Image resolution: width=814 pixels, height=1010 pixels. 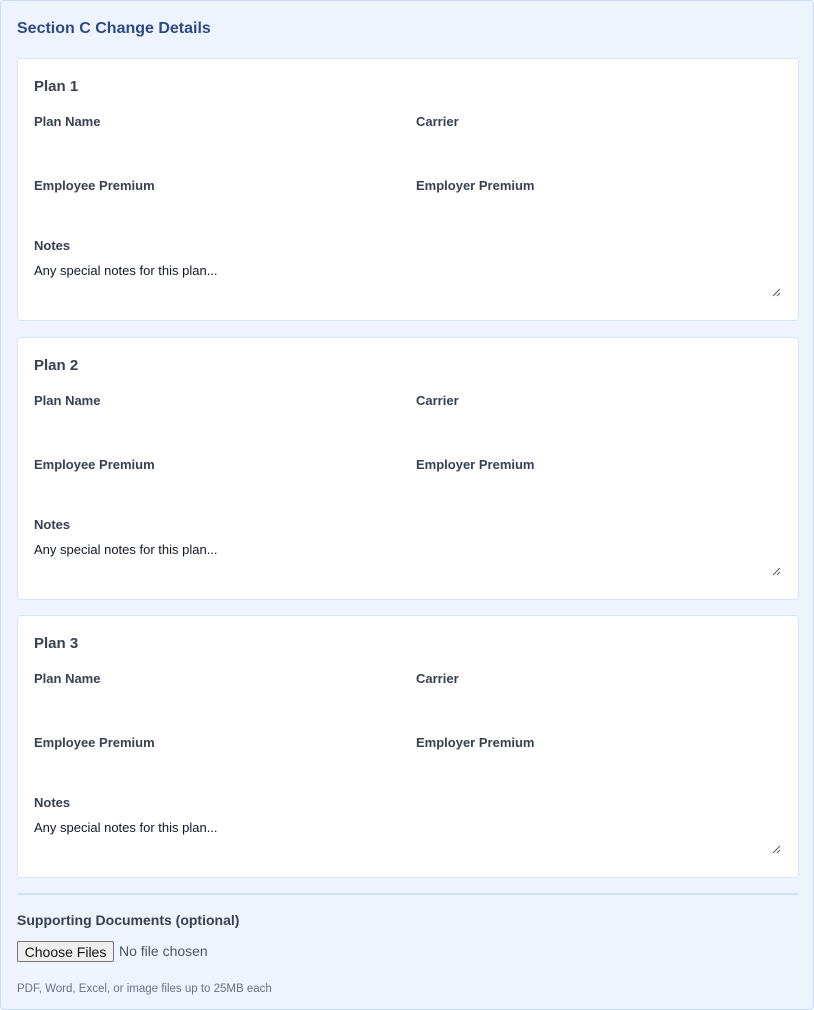 I want to click on choose-files-button: Choose Files, so click(x=65, y=951).